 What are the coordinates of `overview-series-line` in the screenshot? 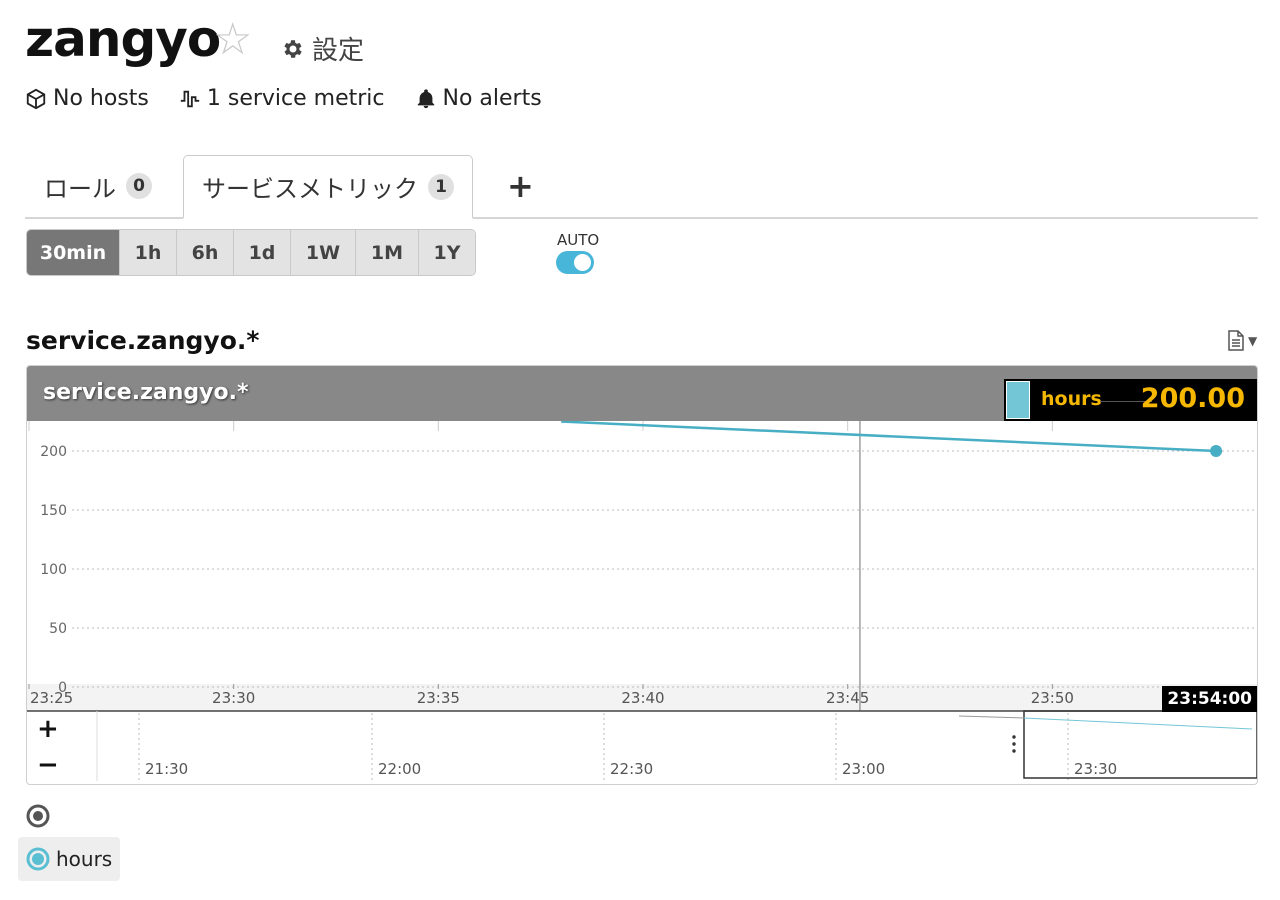 It's located at (1138, 723).